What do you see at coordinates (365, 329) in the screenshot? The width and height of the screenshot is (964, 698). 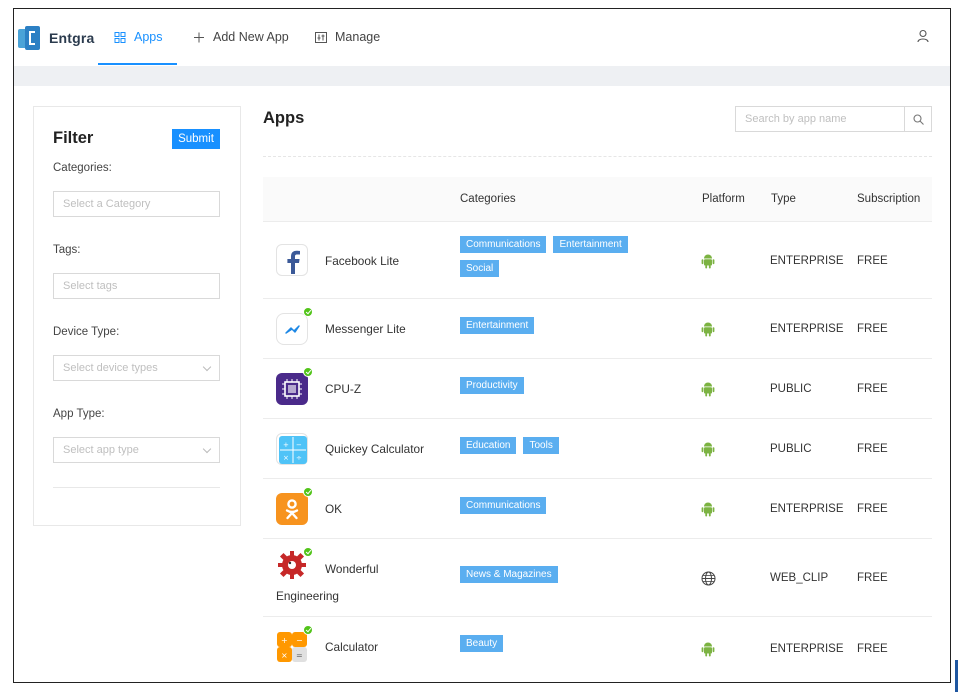 I see `app-name: Messenger Lite` at bounding box center [365, 329].